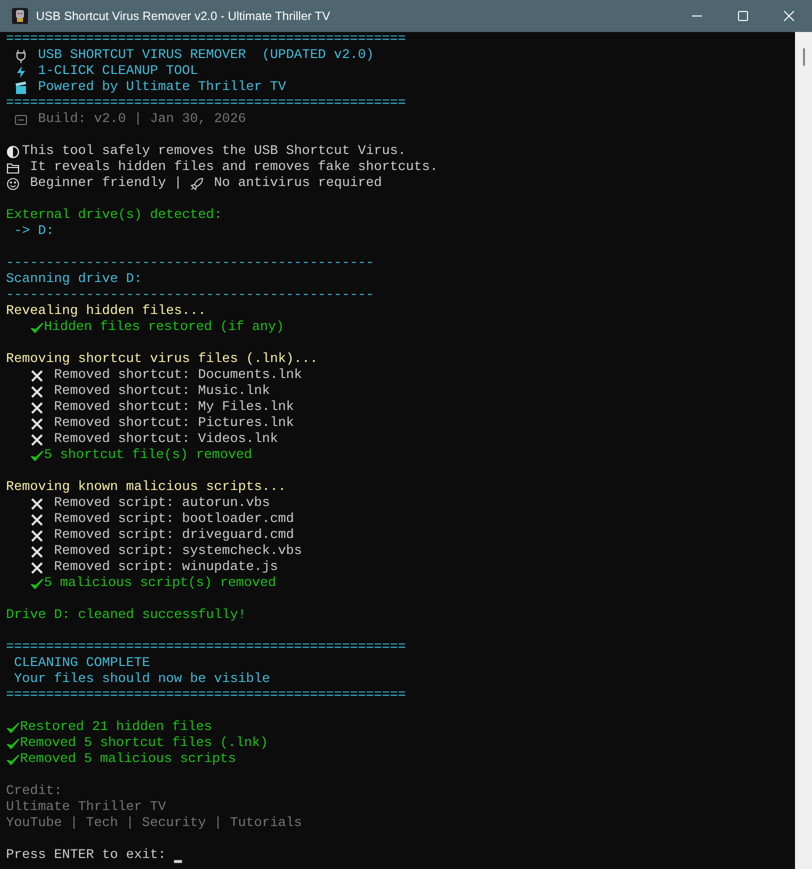  Describe the element at coordinates (197, 184) in the screenshot. I see `rocket-icon` at that location.